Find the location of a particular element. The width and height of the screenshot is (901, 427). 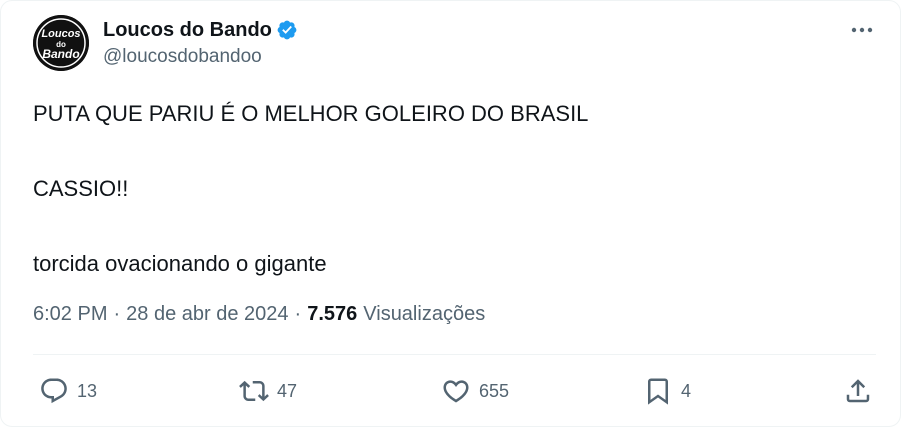

like-button: 655 is located at coordinates (475, 391).